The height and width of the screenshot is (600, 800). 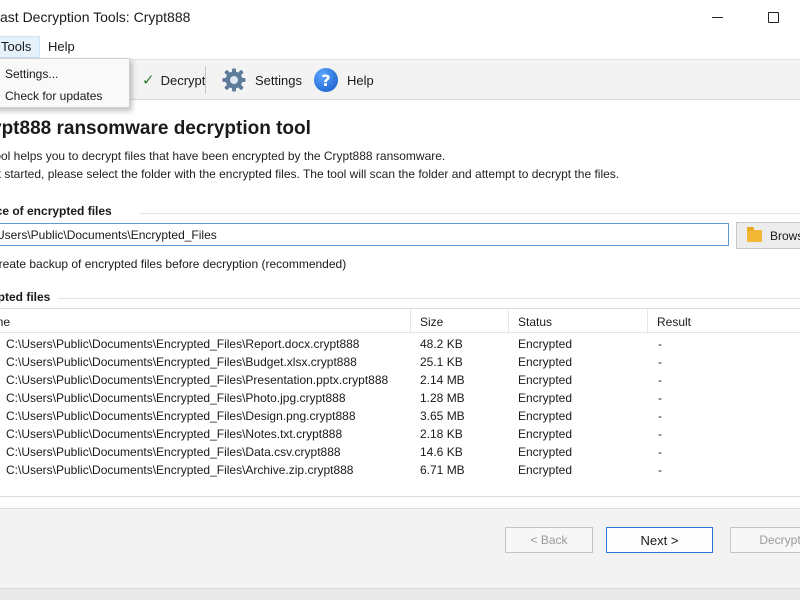 I want to click on next-button: Next >, so click(x=659, y=540).